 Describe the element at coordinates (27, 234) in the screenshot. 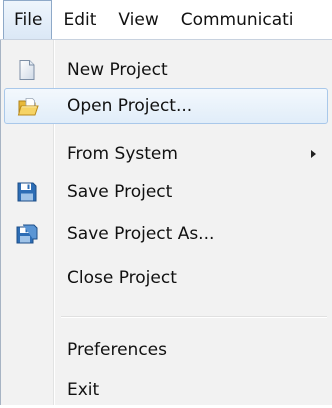

I see `floppy-disk-as-icon` at that location.